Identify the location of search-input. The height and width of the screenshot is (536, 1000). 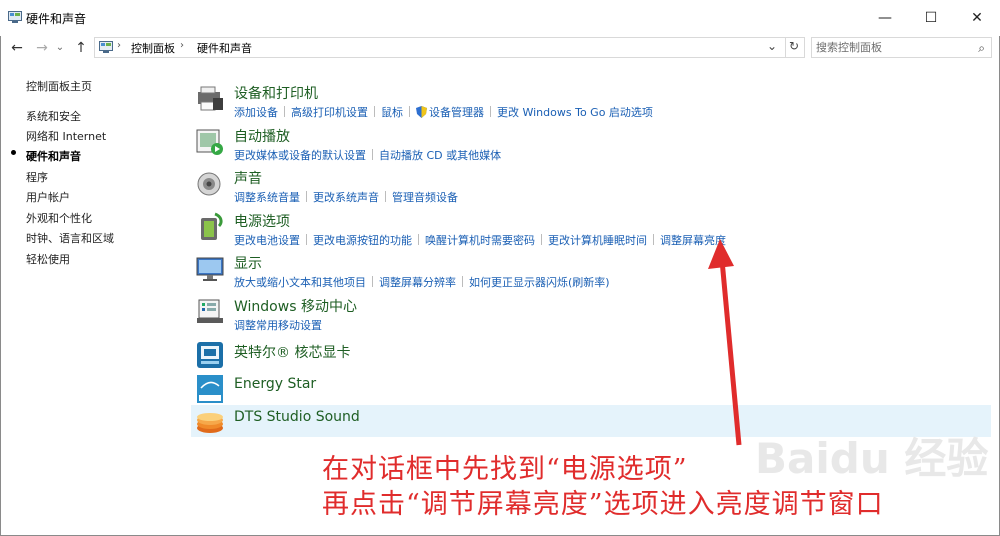
(891, 47).